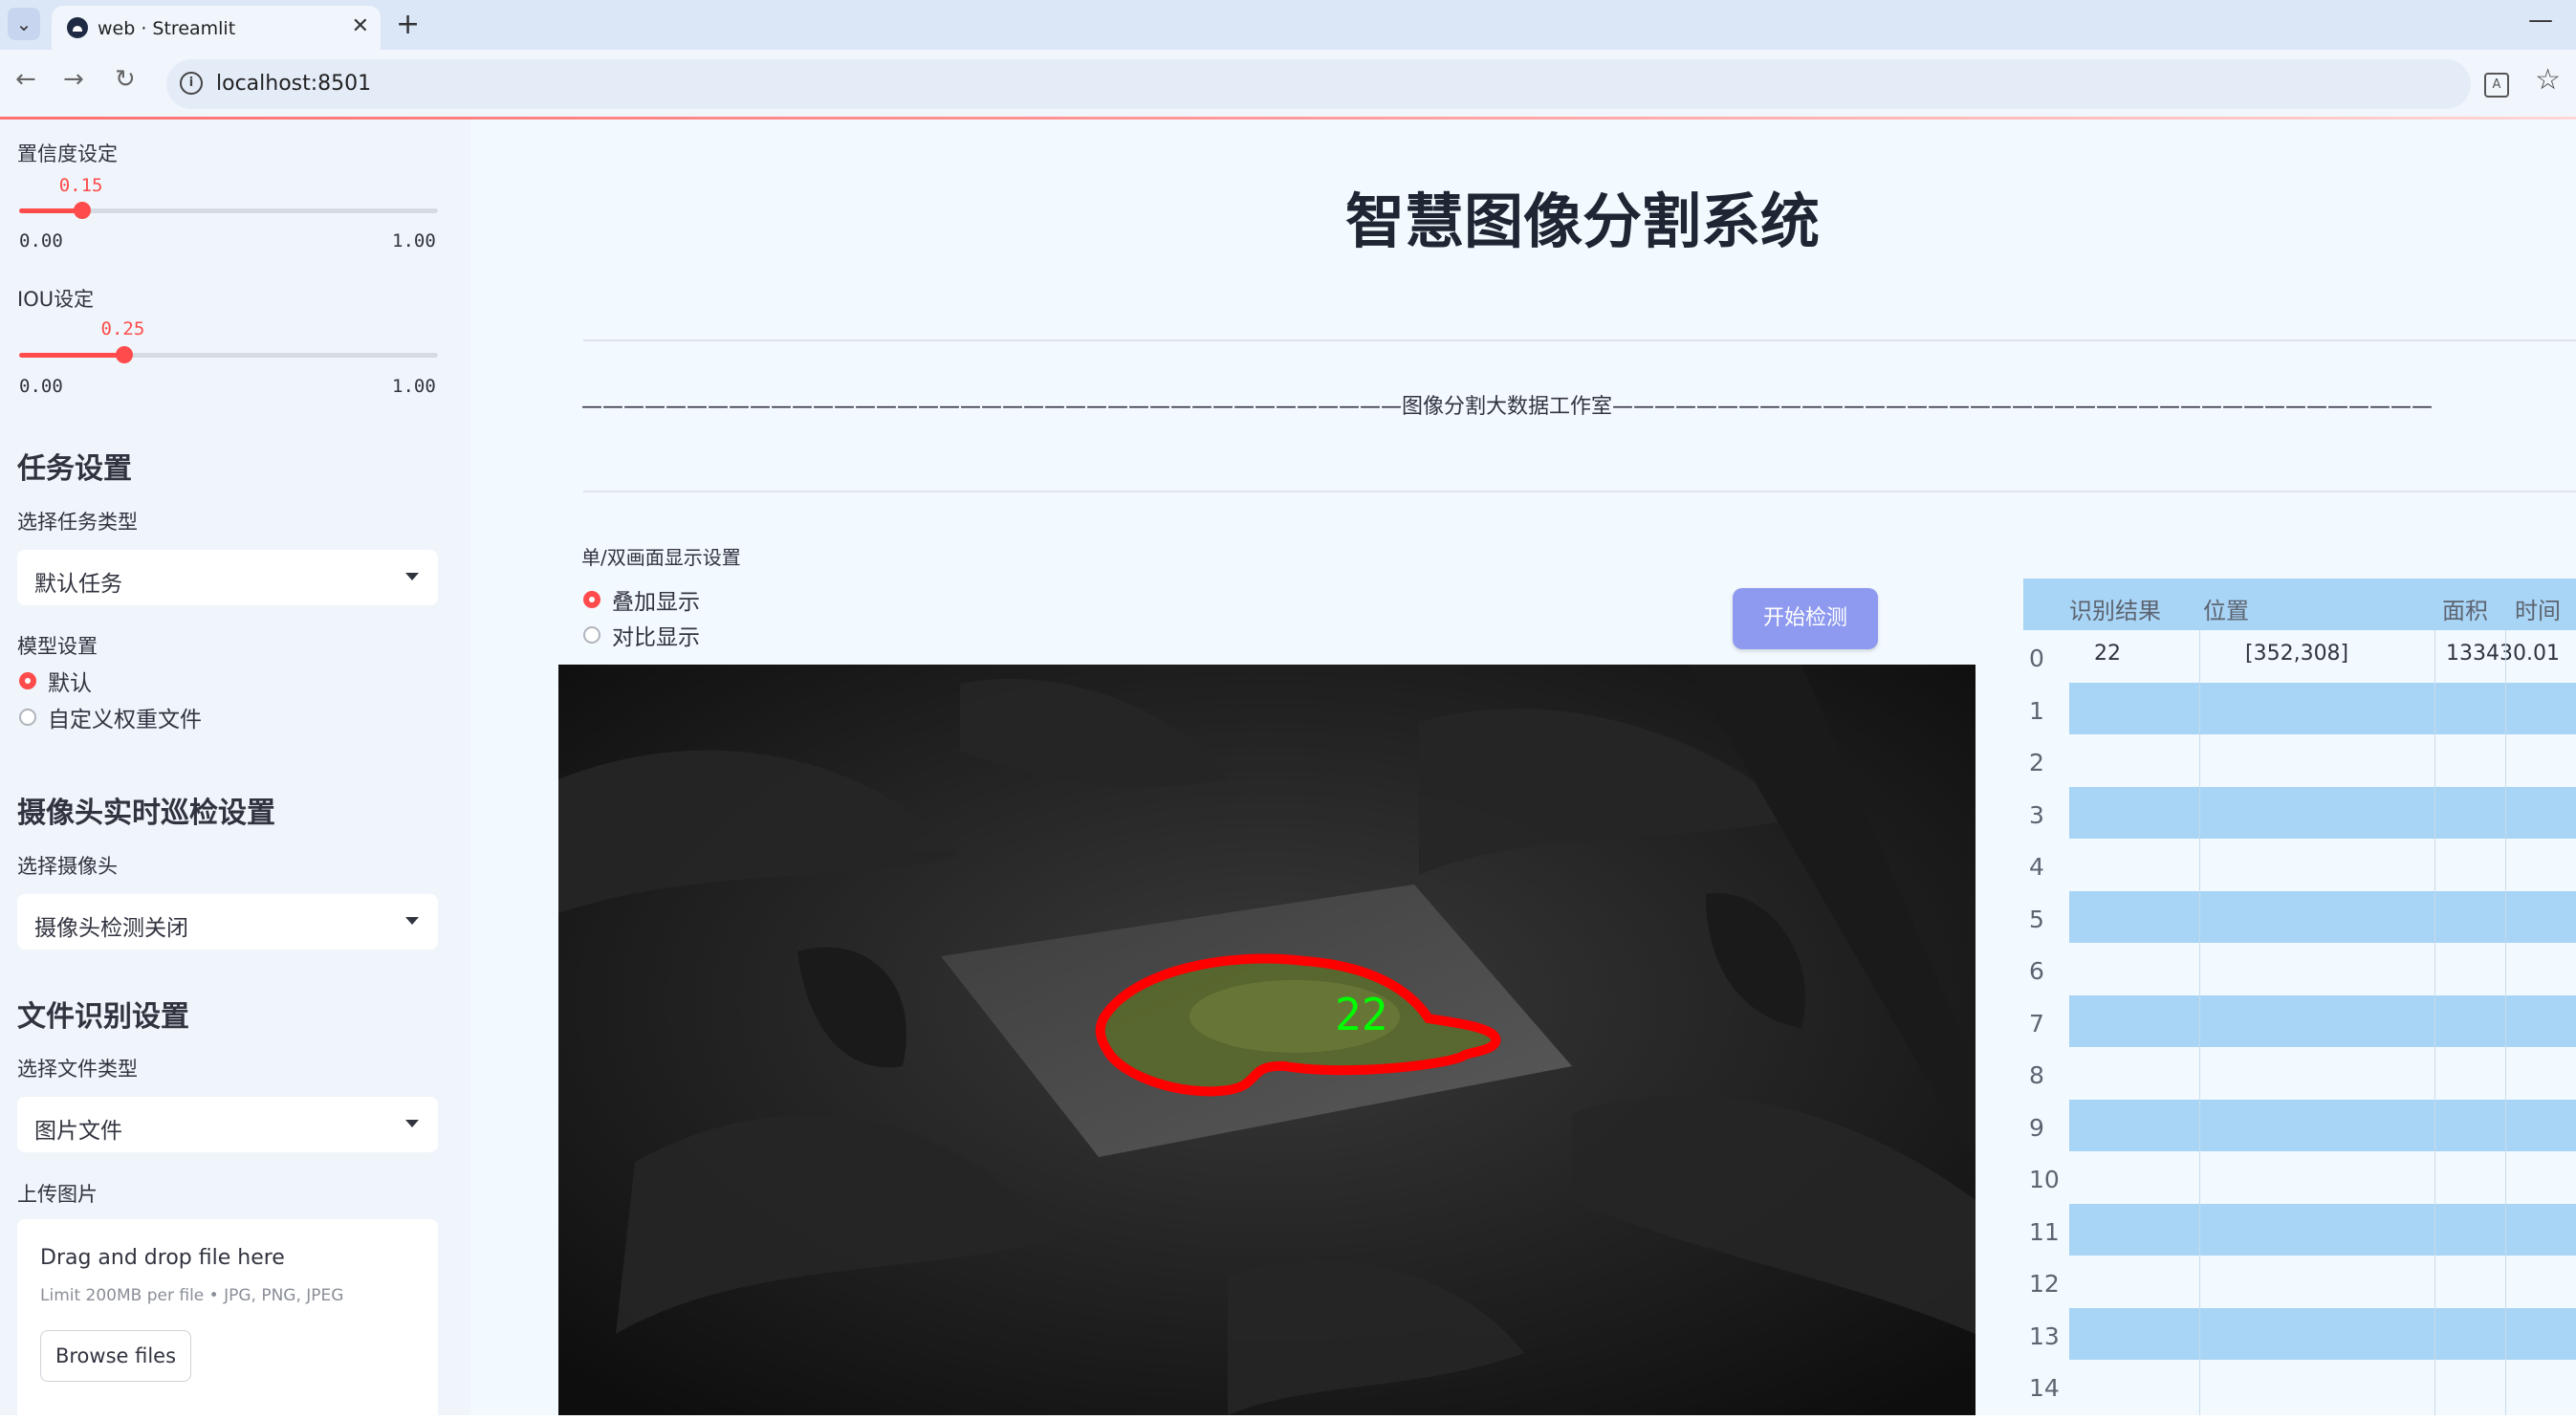  What do you see at coordinates (1579, 492) in the screenshot?
I see `divider-bottom` at bounding box center [1579, 492].